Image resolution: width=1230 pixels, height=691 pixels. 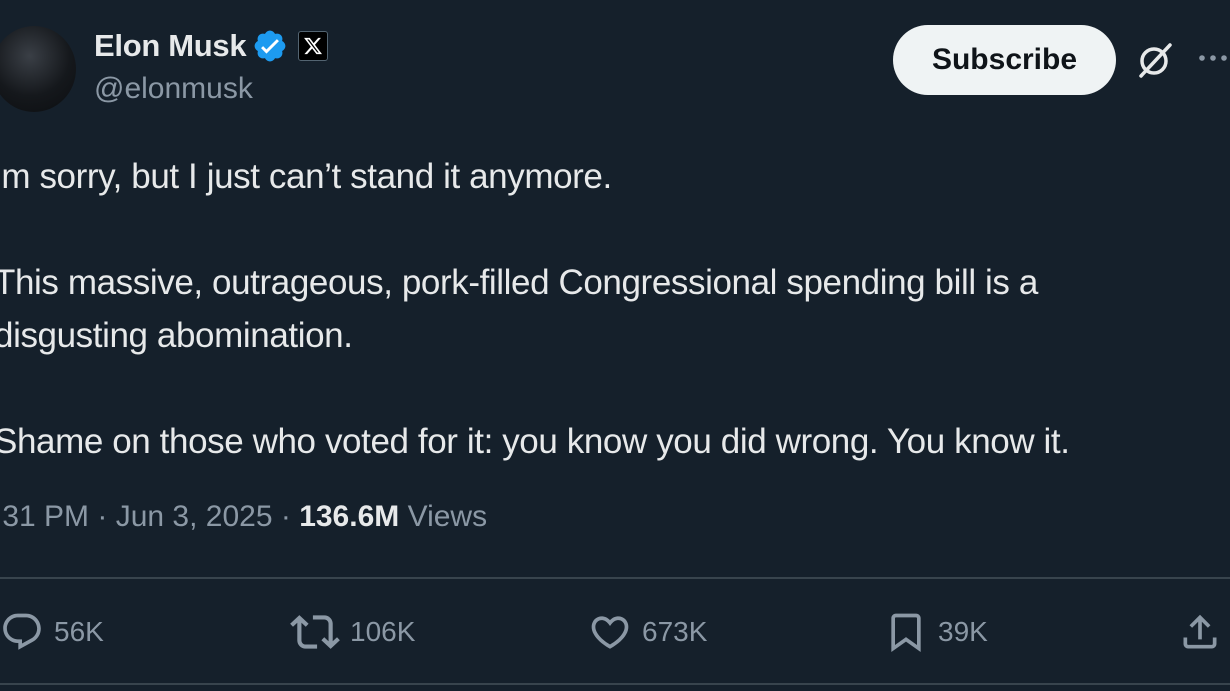 I want to click on author-display-name: Elon Musk, so click(x=170, y=46).